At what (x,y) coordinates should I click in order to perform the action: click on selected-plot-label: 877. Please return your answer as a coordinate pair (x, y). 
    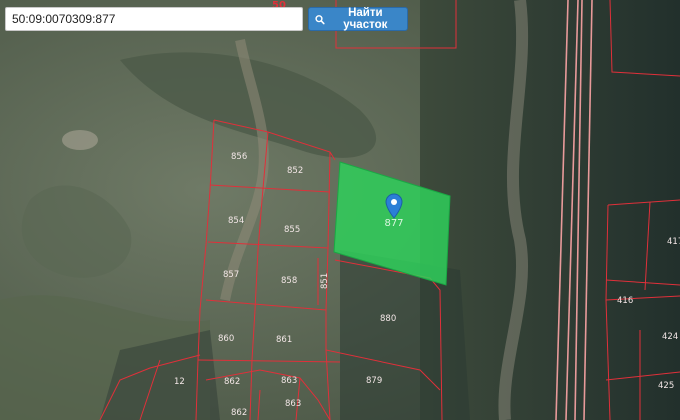
    Looking at the image, I should click on (393, 223).